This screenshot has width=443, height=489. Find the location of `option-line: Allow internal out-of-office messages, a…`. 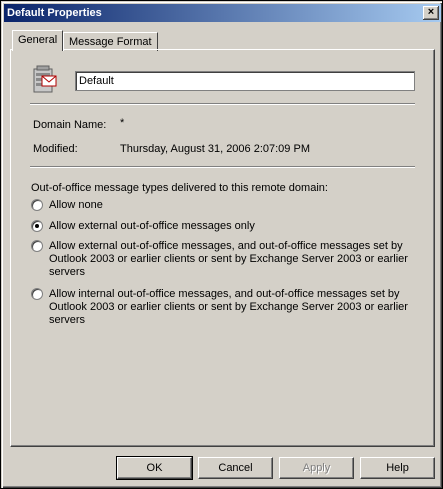

option-line: Allow internal out-of-office messages, a… is located at coordinates (224, 294).